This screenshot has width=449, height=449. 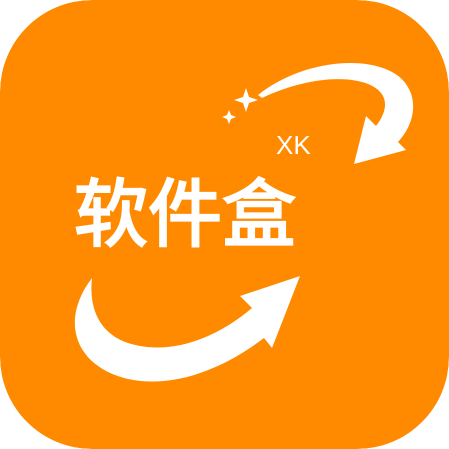 I want to click on xk-badge: XK, so click(x=293, y=145).